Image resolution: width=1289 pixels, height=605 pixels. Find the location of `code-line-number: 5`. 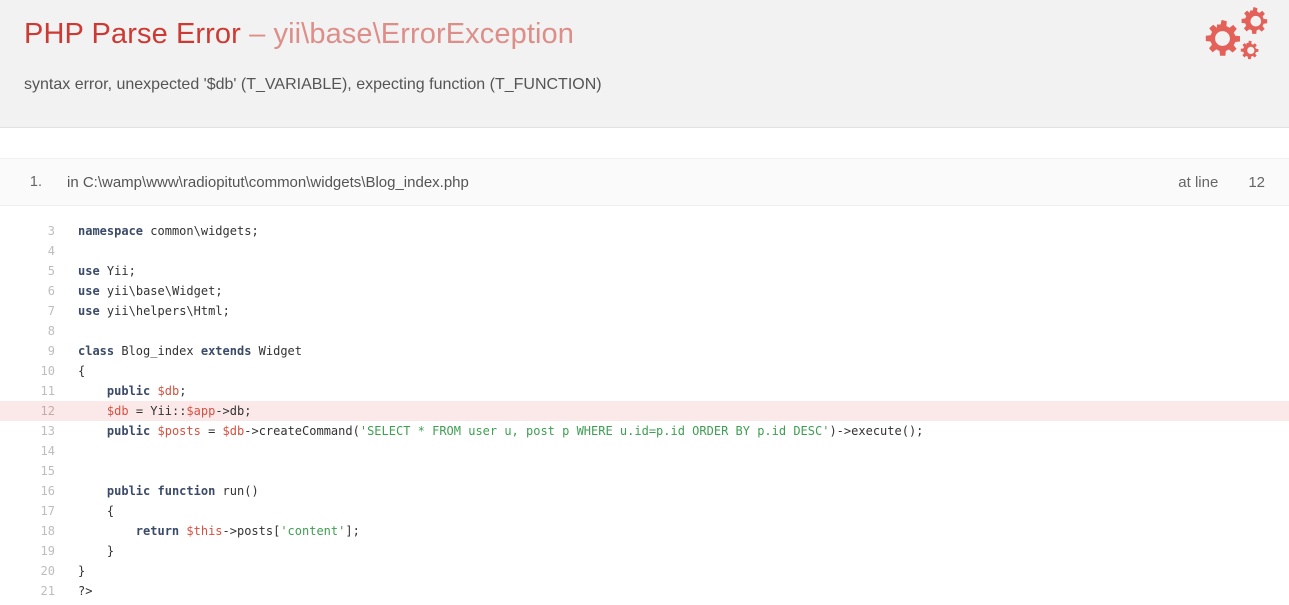

code-line-number: 5 is located at coordinates (51, 271).